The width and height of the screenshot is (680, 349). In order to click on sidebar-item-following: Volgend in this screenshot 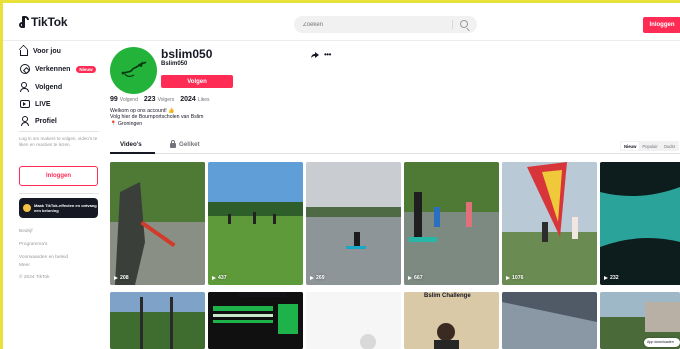, I will do `click(41, 87)`.